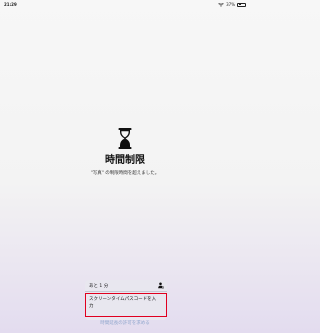 Image resolution: width=320 pixels, height=333 pixels. What do you see at coordinates (10, 4) in the screenshot?
I see `status-time: 21:29` at bounding box center [10, 4].